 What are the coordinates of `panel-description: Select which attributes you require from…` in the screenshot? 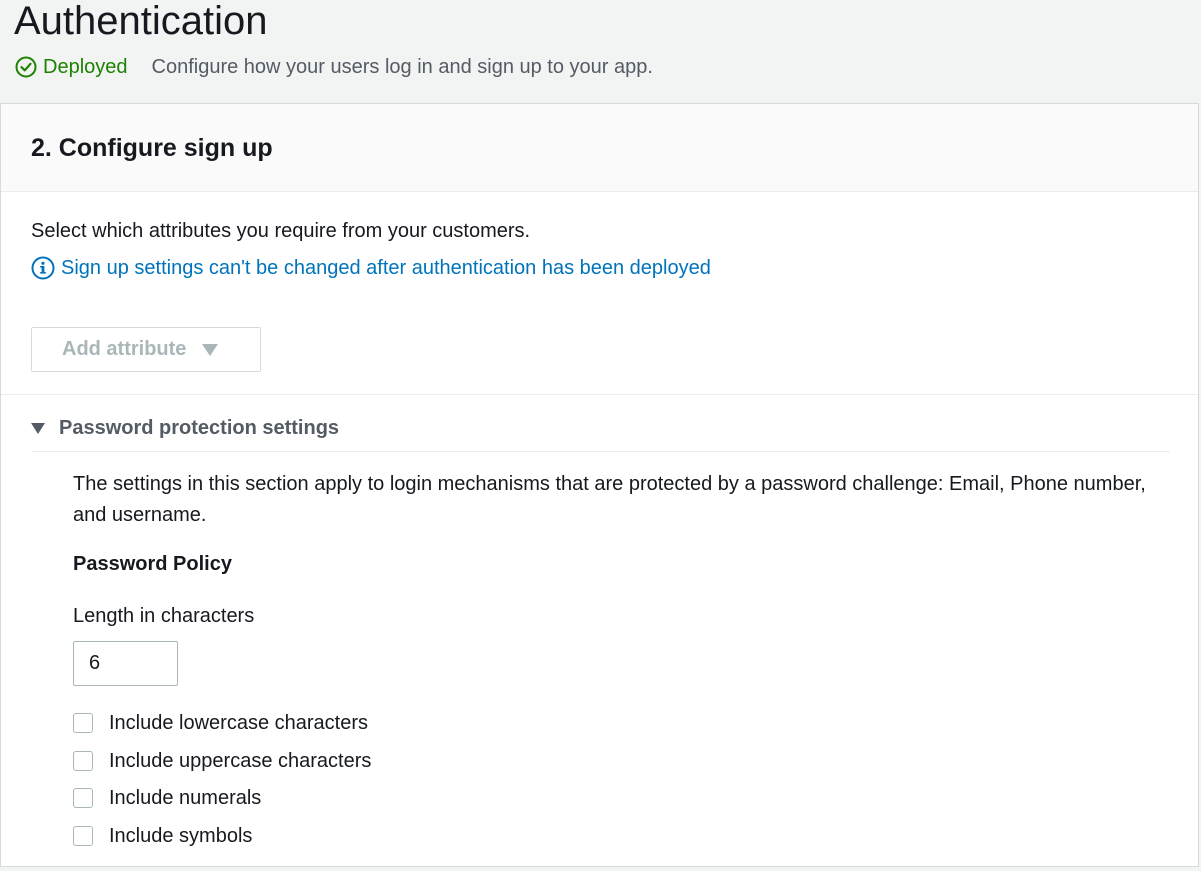 It's located at (281, 231).